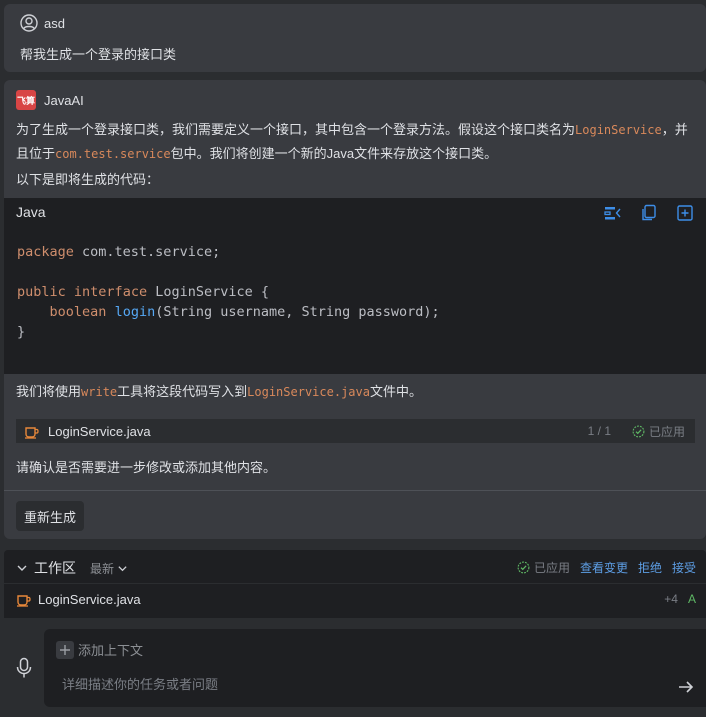 The image size is (706, 717). Describe the element at coordinates (29, 23) in the screenshot. I see `user-avatar-icon` at that location.